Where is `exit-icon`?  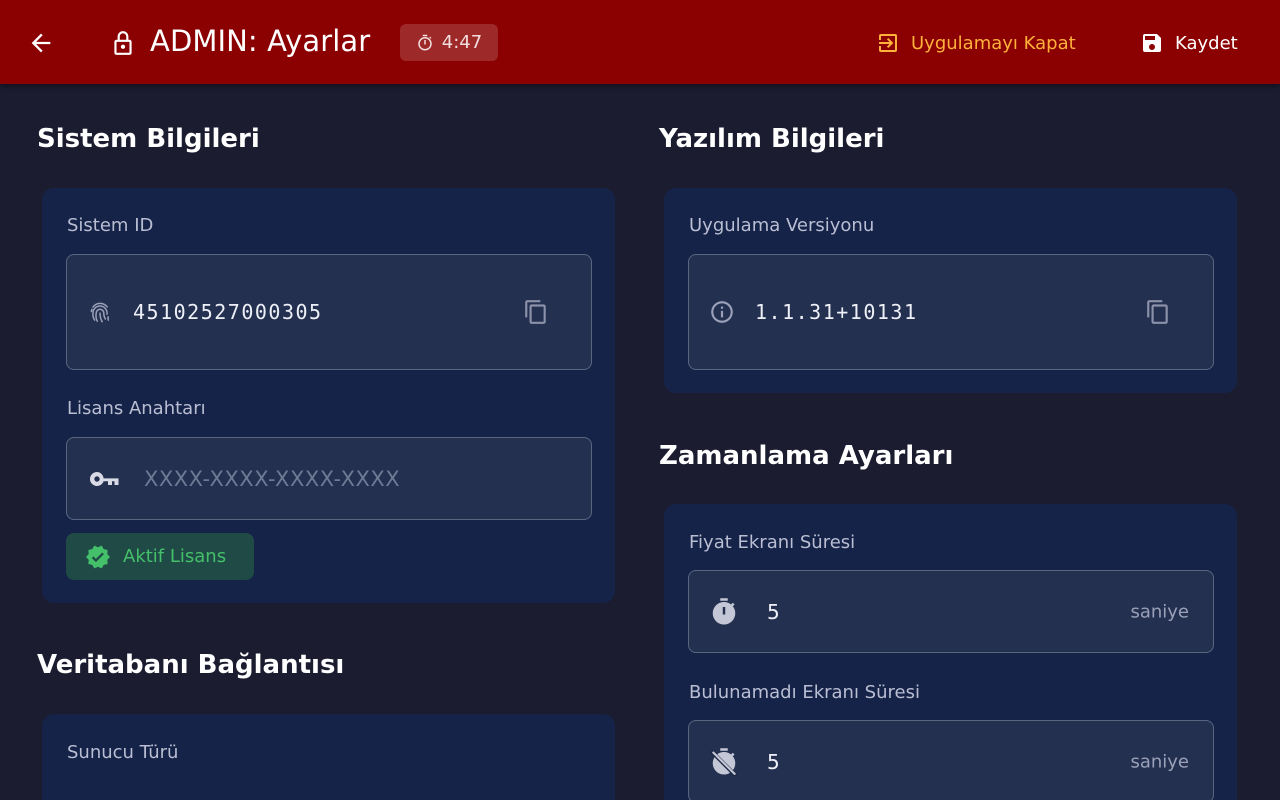 exit-icon is located at coordinates (888, 43).